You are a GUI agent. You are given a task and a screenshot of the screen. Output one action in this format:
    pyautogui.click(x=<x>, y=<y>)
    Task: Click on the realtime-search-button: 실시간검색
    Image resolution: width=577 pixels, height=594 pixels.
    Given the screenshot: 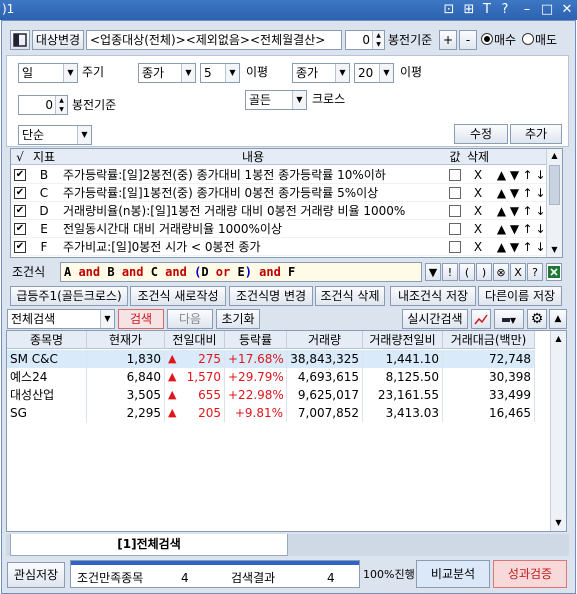 What is the action you would take?
    pyautogui.click(x=435, y=319)
    